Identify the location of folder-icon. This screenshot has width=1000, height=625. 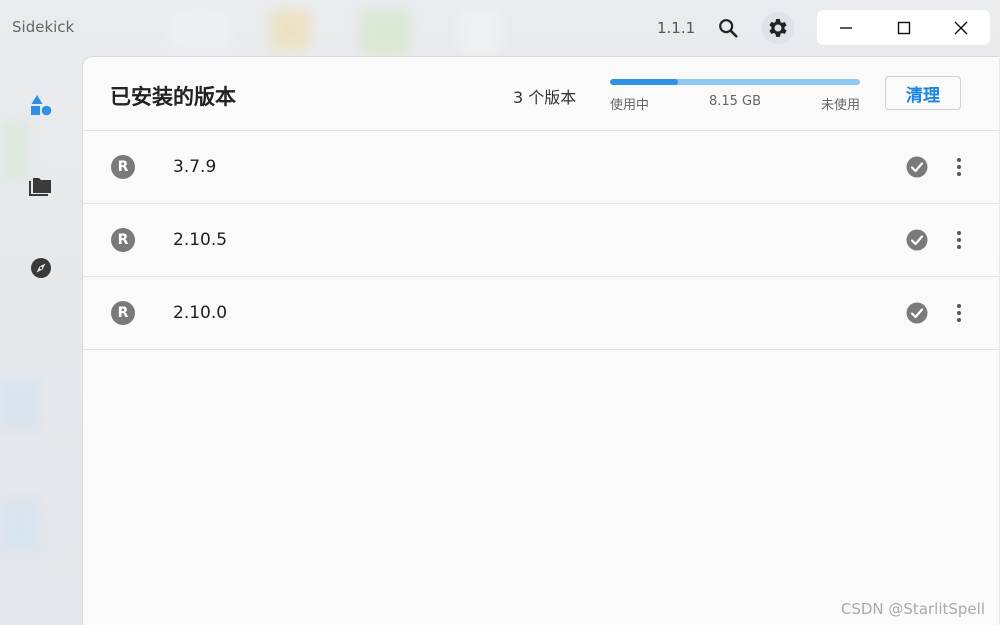
(40, 187).